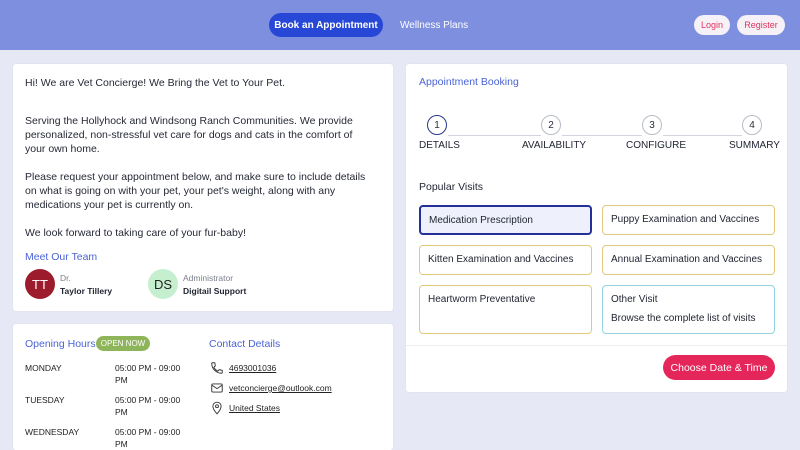 The image size is (800, 450). I want to click on visit-option-label: Other Visit, so click(634, 299).